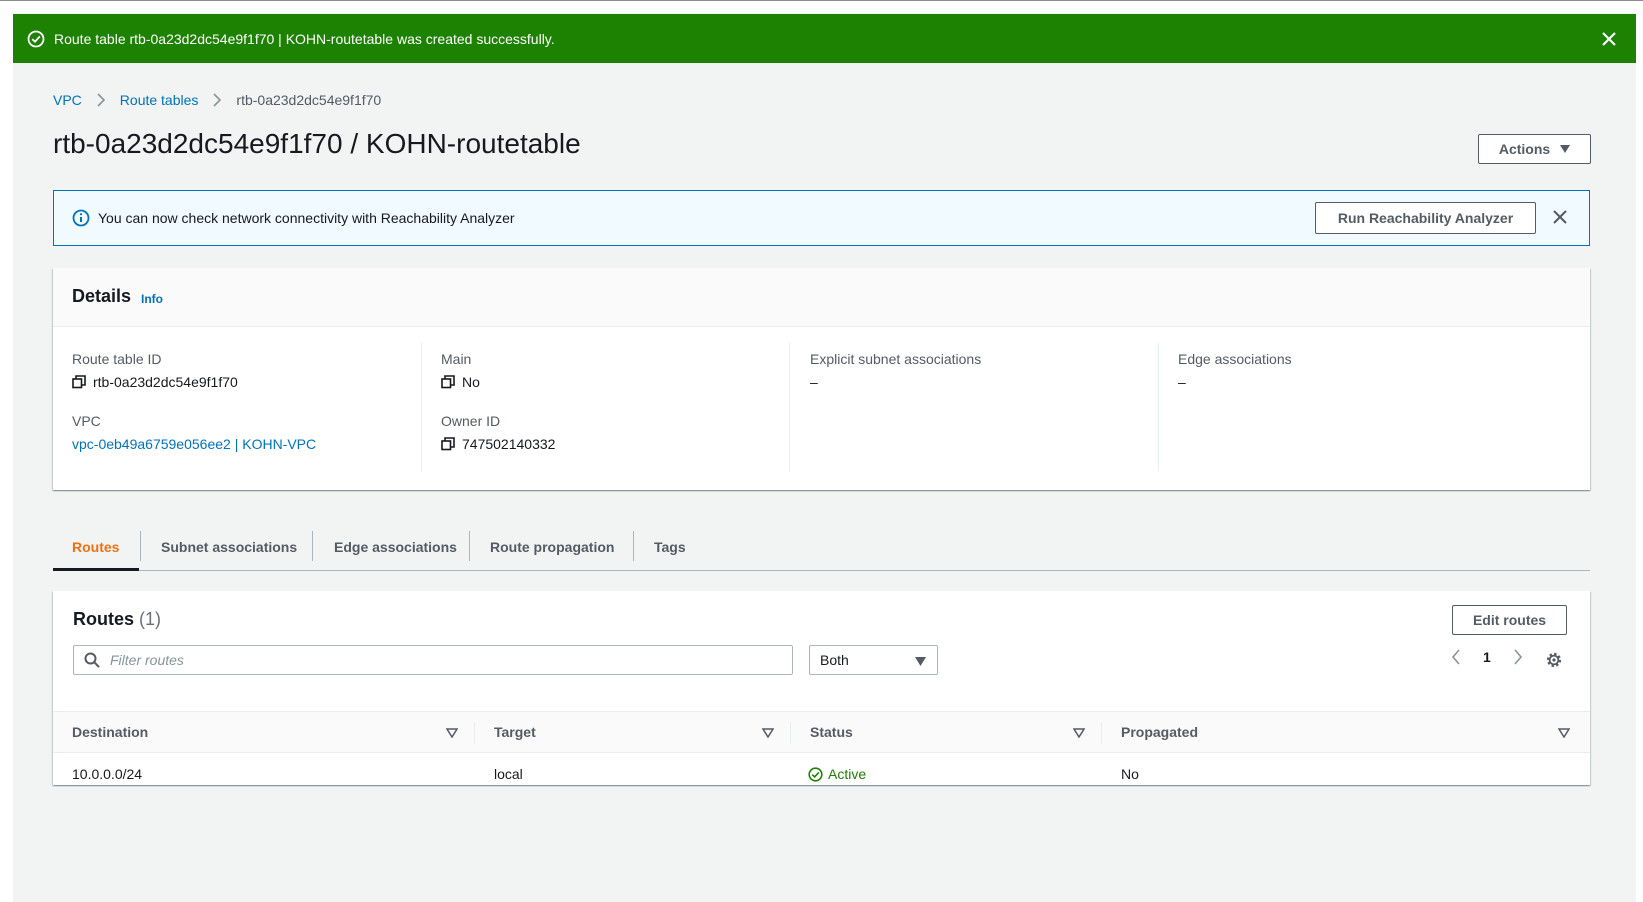 This screenshot has width=1643, height=902. Describe the element at coordinates (1130, 774) in the screenshot. I see `route-propagated: No` at that location.